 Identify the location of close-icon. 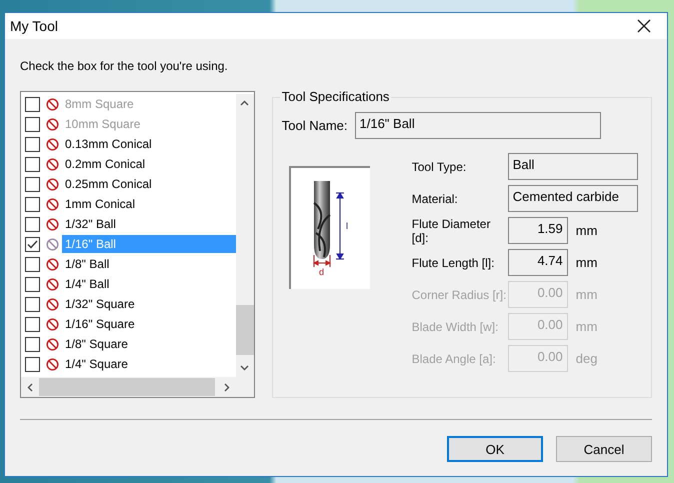
(644, 26).